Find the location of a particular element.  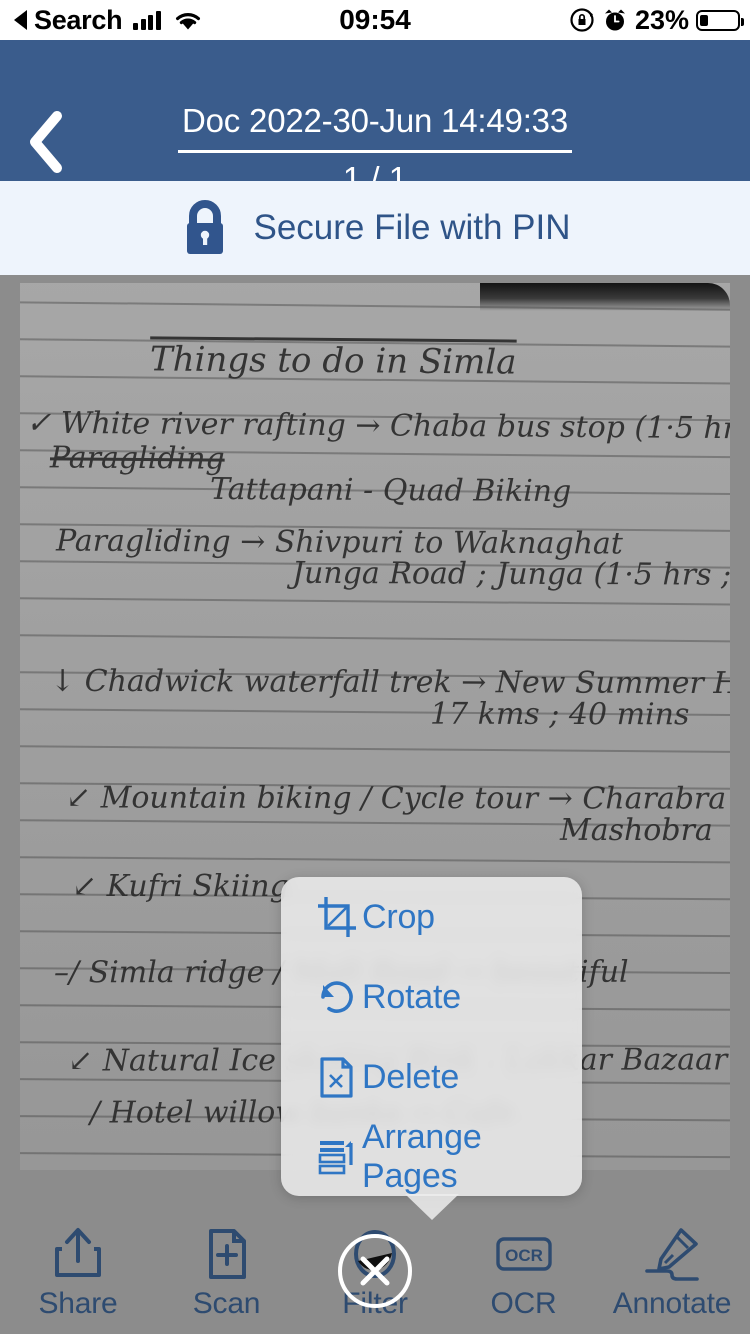

scan-add-page-icon is located at coordinates (227, 1254).